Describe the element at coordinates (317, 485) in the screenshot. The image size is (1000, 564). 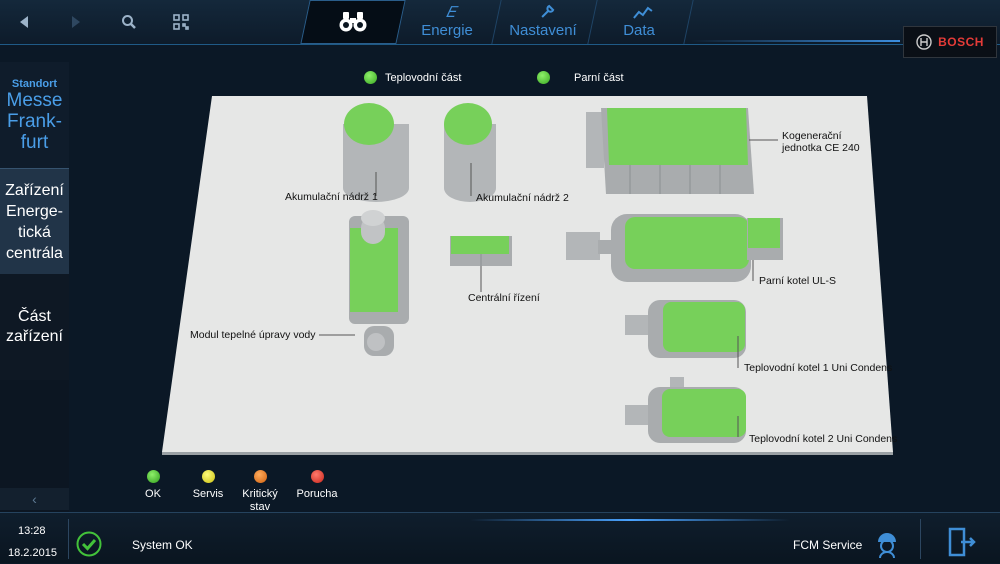
I see `legend-porucha: Porucha` at that location.